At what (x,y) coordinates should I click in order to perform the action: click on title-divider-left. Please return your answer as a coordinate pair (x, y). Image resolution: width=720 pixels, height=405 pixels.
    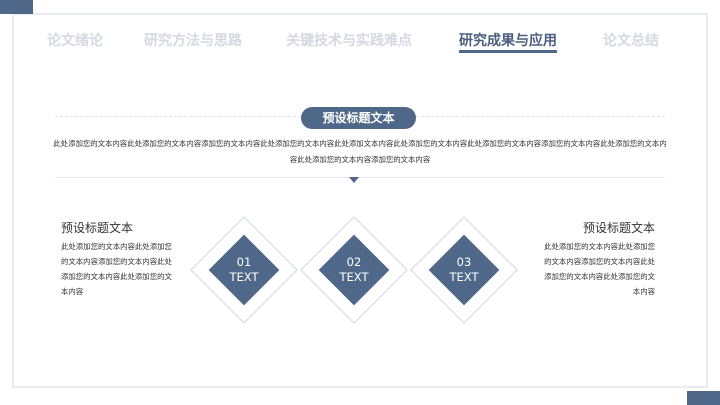
    Looking at the image, I should click on (178, 116).